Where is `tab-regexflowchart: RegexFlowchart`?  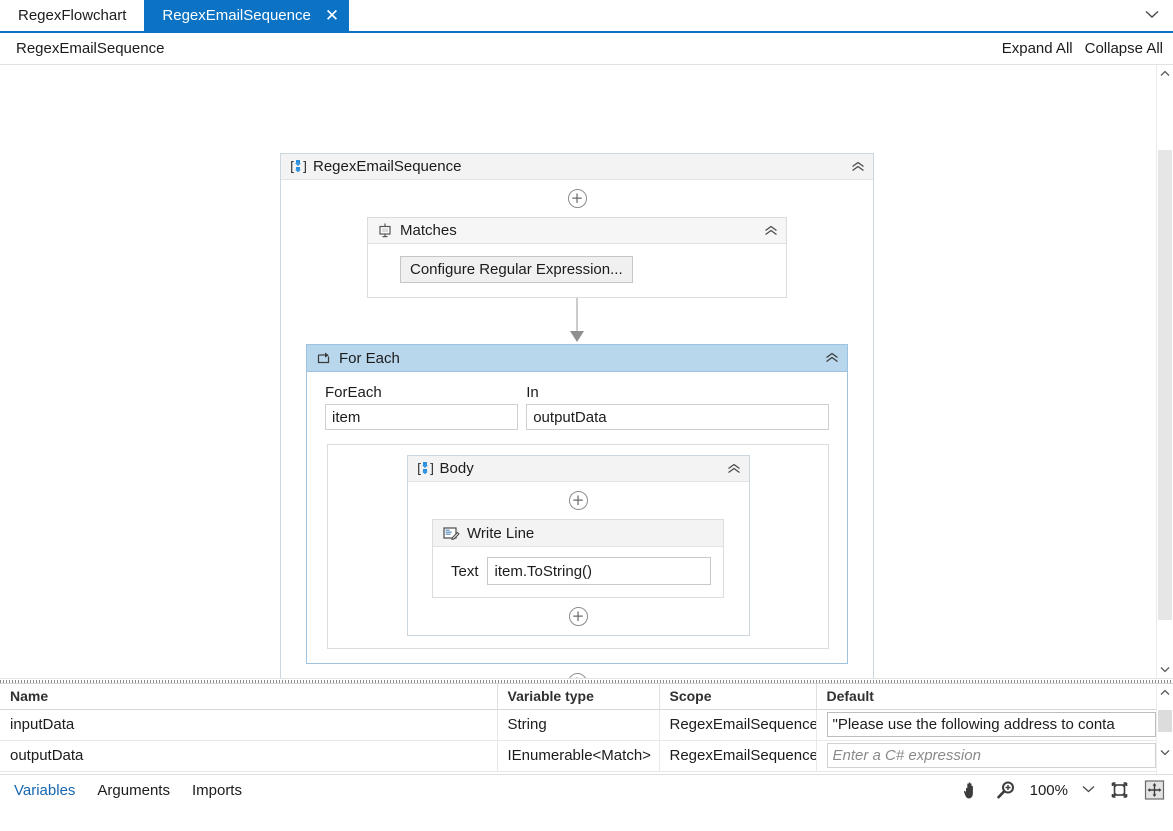
tab-regexflowchart: RegexFlowchart is located at coordinates (72, 15).